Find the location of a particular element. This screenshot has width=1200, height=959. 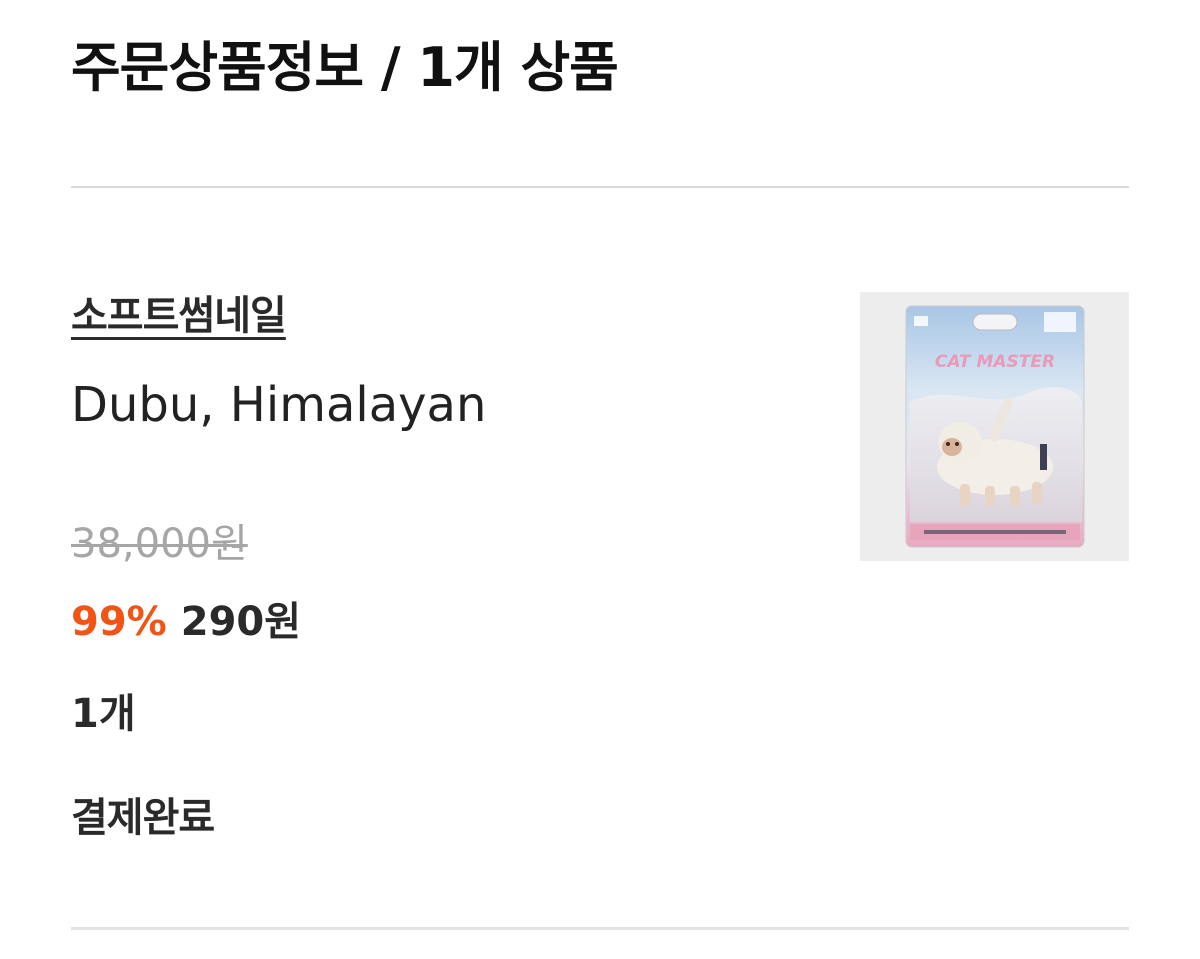

product-thumbnail: CAT MASTER is located at coordinates (994, 426).